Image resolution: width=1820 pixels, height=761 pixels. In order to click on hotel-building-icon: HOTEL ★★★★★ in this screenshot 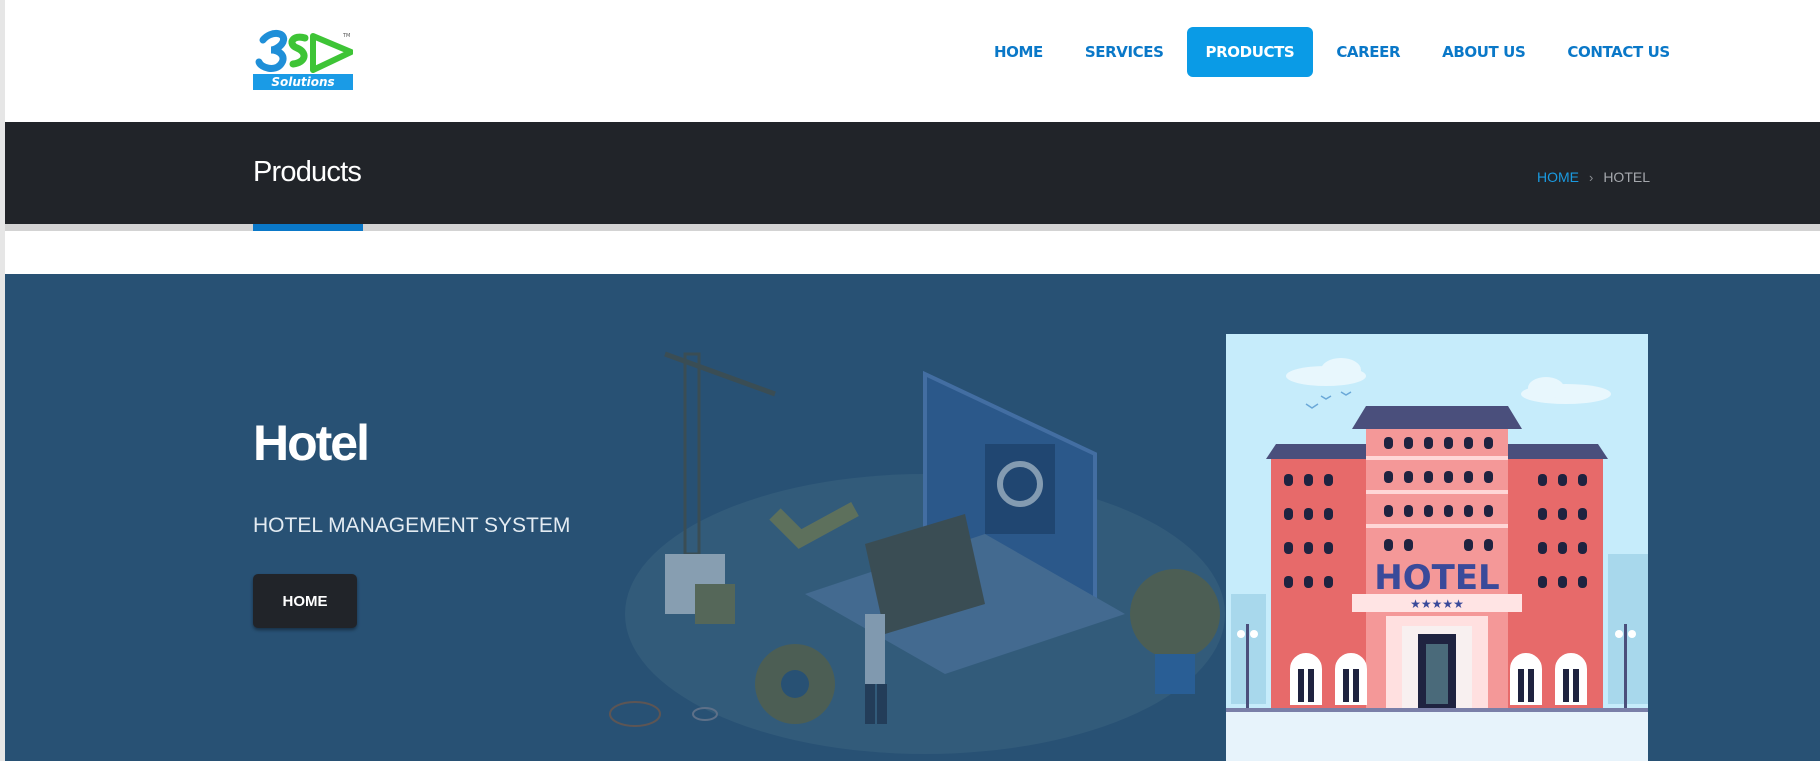, I will do `click(1437, 559)`.